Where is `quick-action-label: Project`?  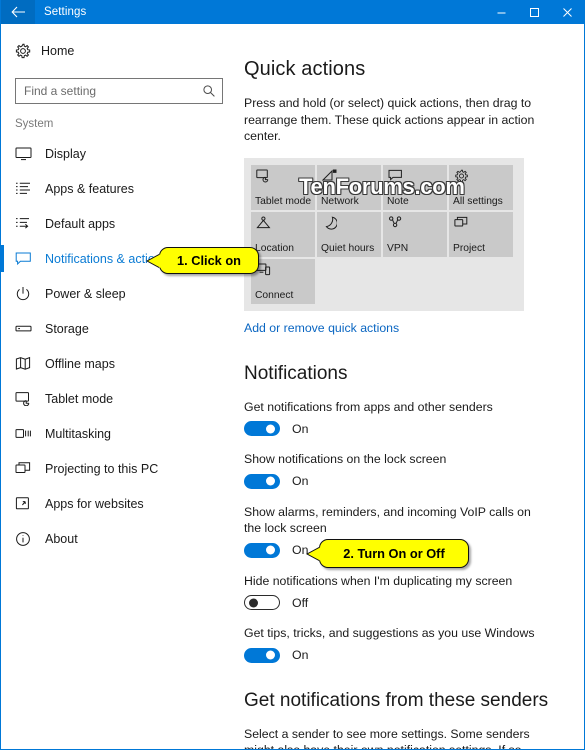 quick-action-label: Project is located at coordinates (469, 248).